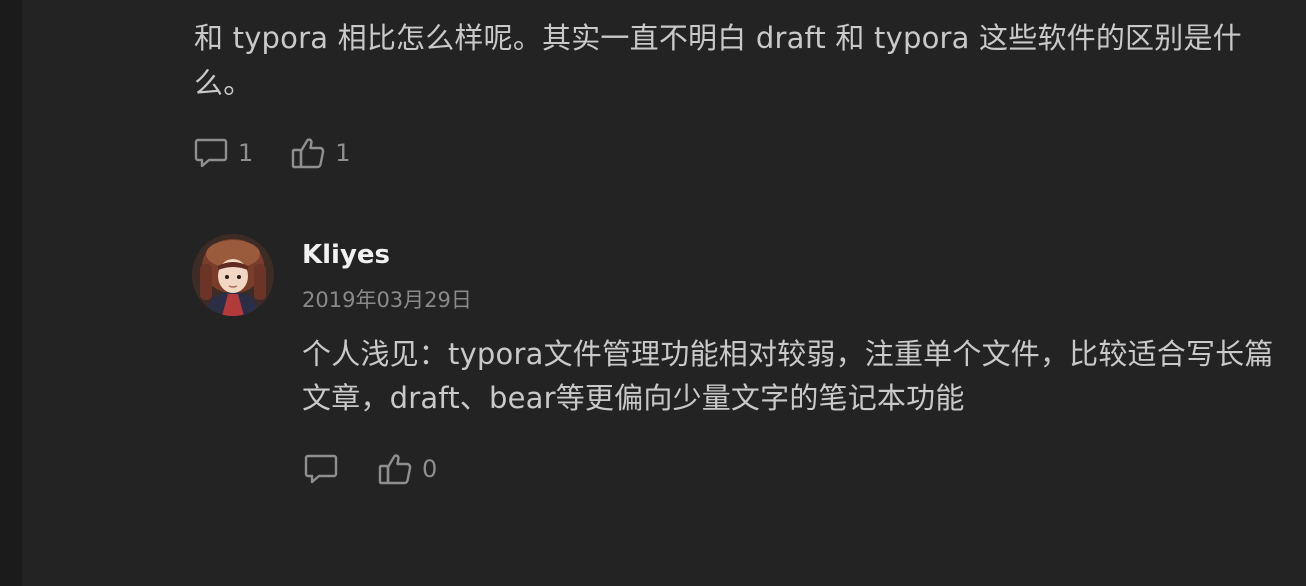  What do you see at coordinates (387, 300) in the screenshot?
I see `reply-date: 2019年03月29日` at bounding box center [387, 300].